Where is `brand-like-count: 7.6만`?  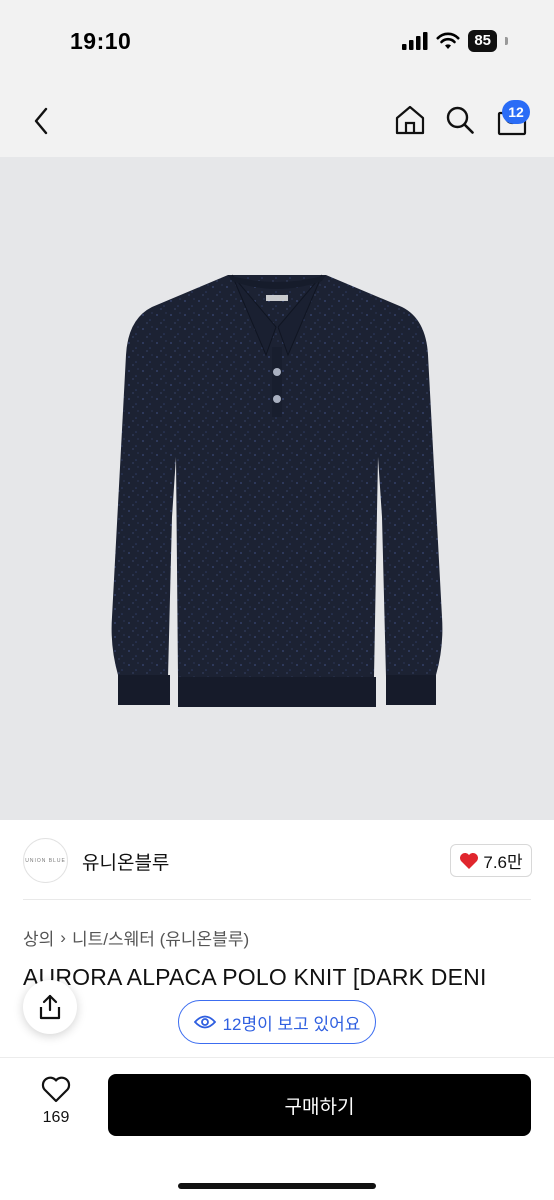 brand-like-count: 7.6만 is located at coordinates (503, 862).